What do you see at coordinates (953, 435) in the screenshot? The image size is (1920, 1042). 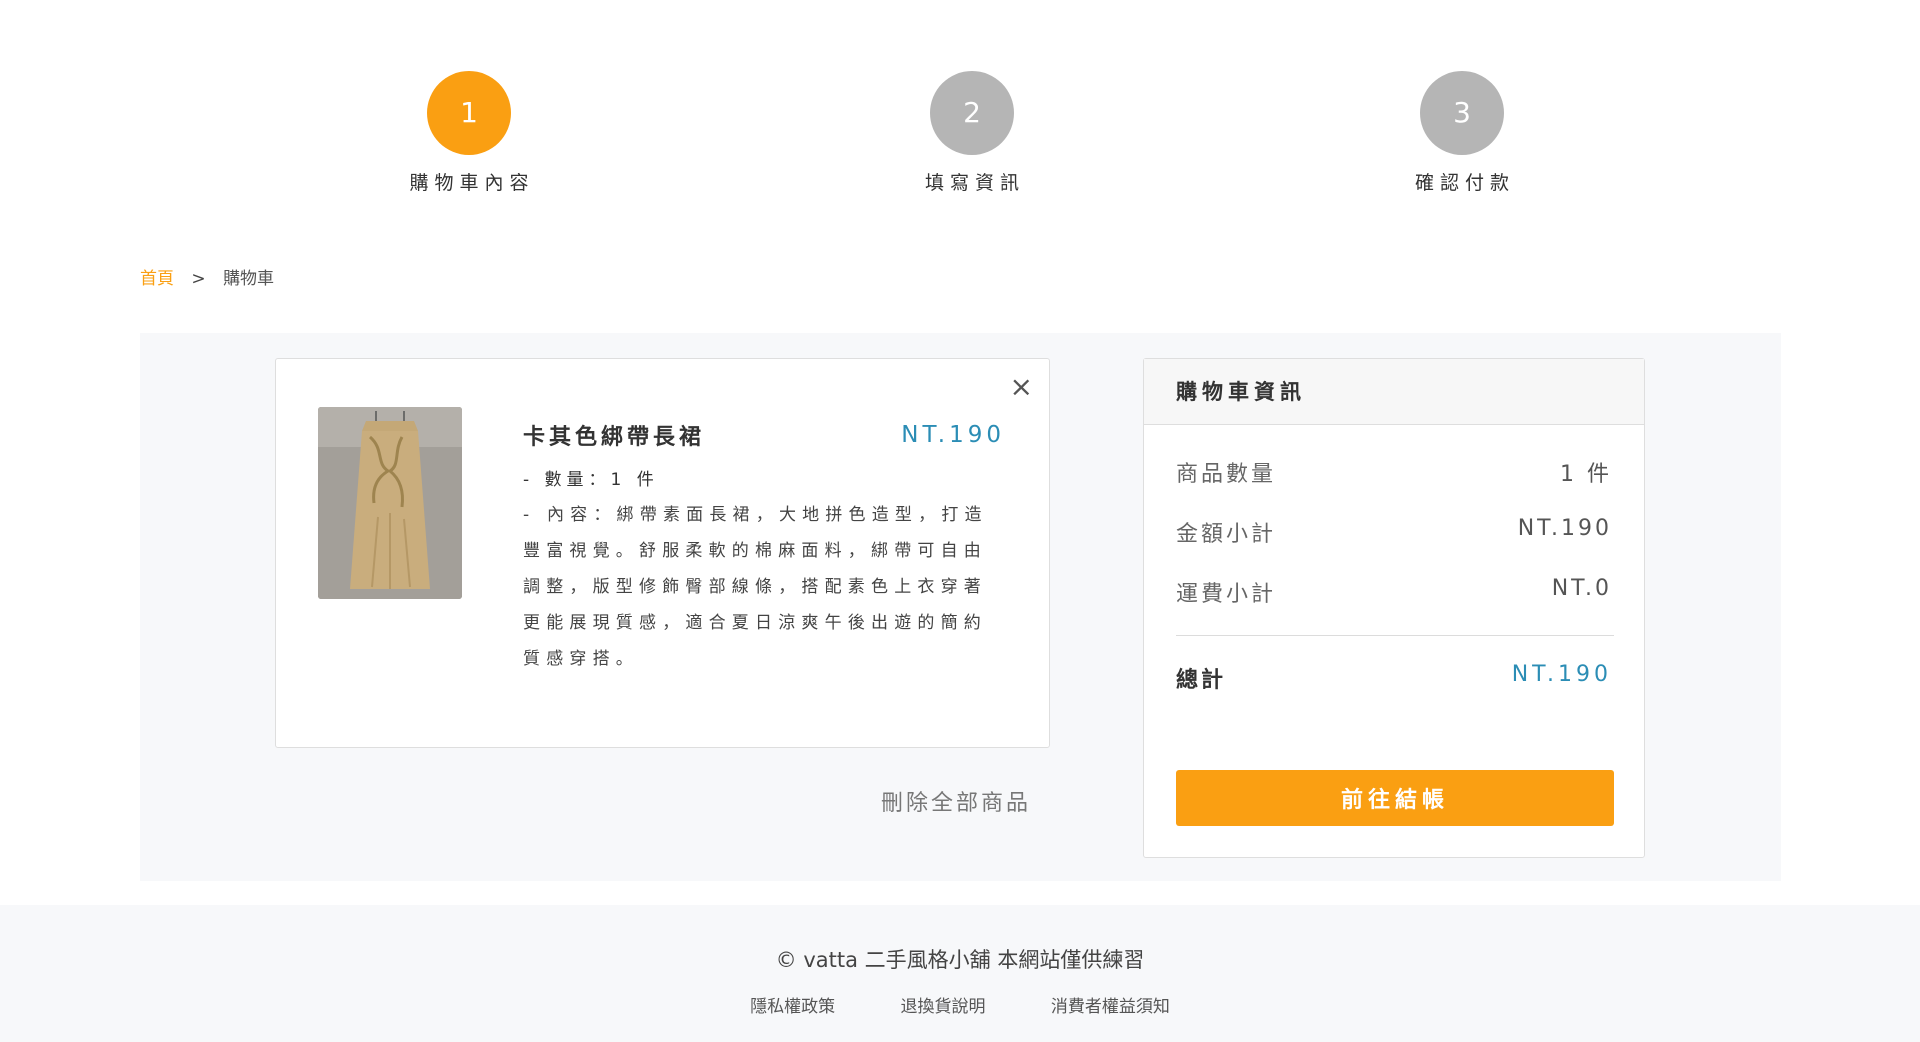 I see `product-price: NT.190` at bounding box center [953, 435].